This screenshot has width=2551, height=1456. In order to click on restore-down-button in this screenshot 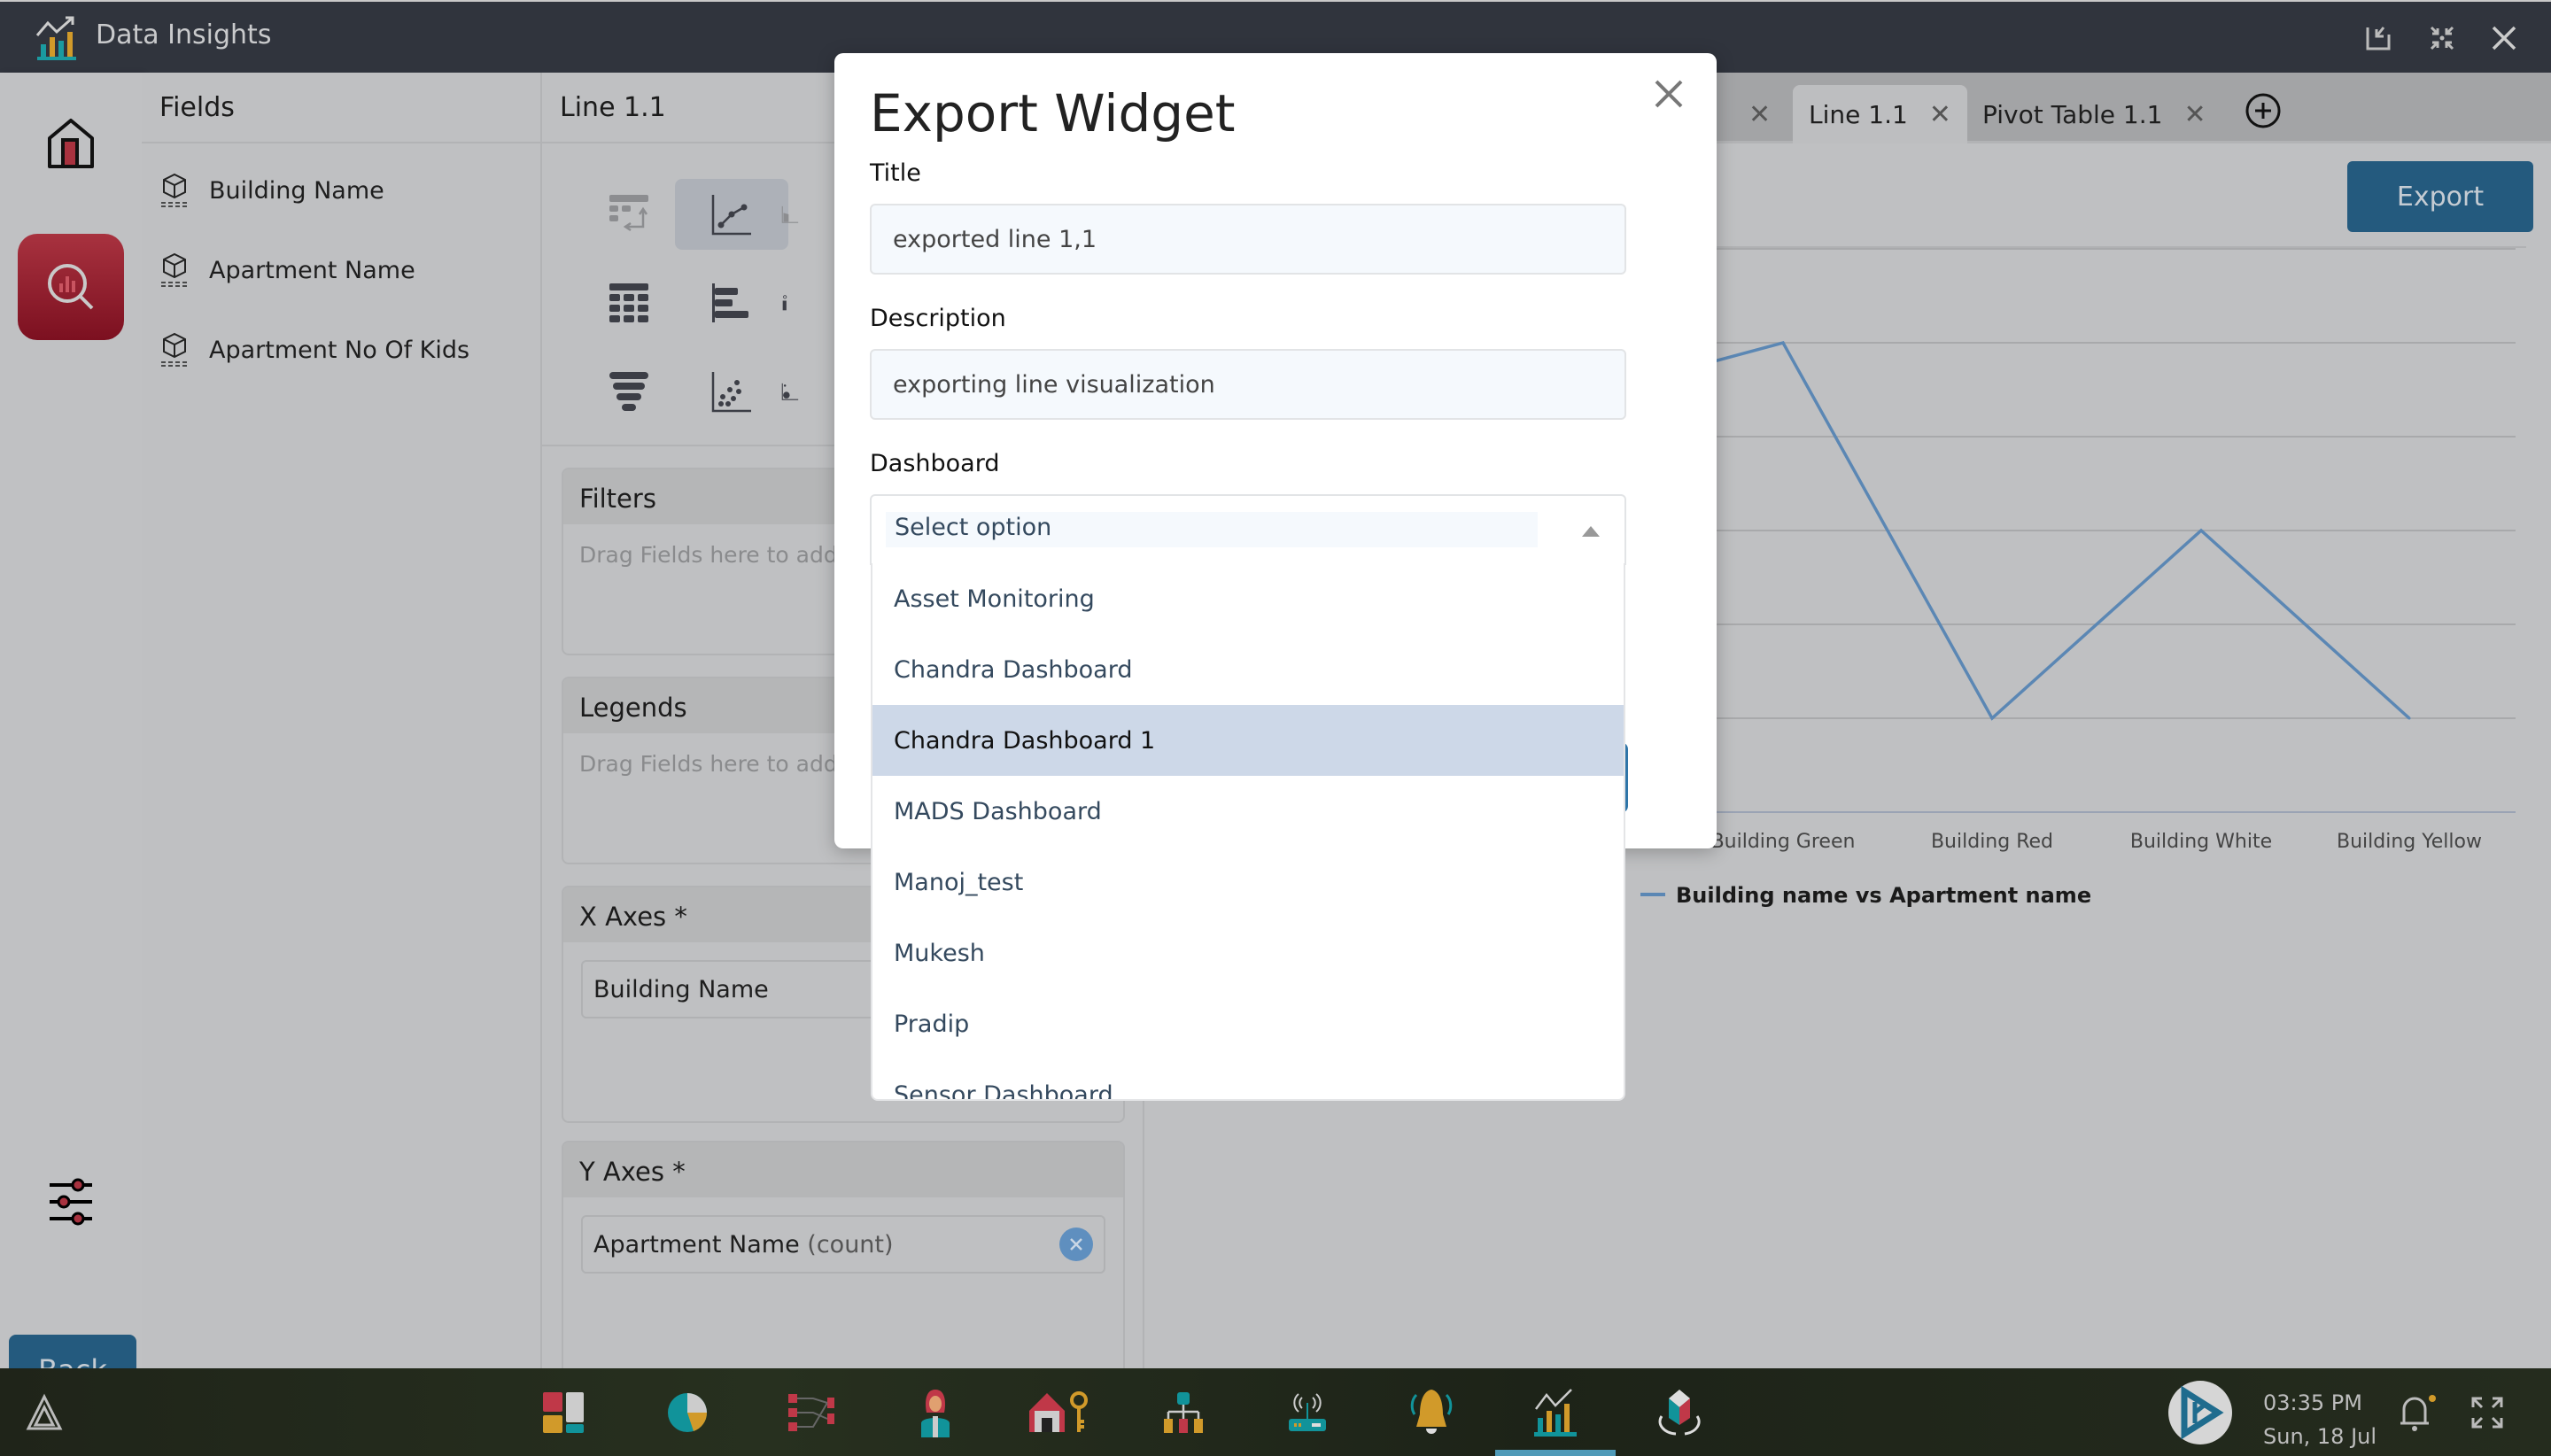, I will do `click(2378, 38)`.